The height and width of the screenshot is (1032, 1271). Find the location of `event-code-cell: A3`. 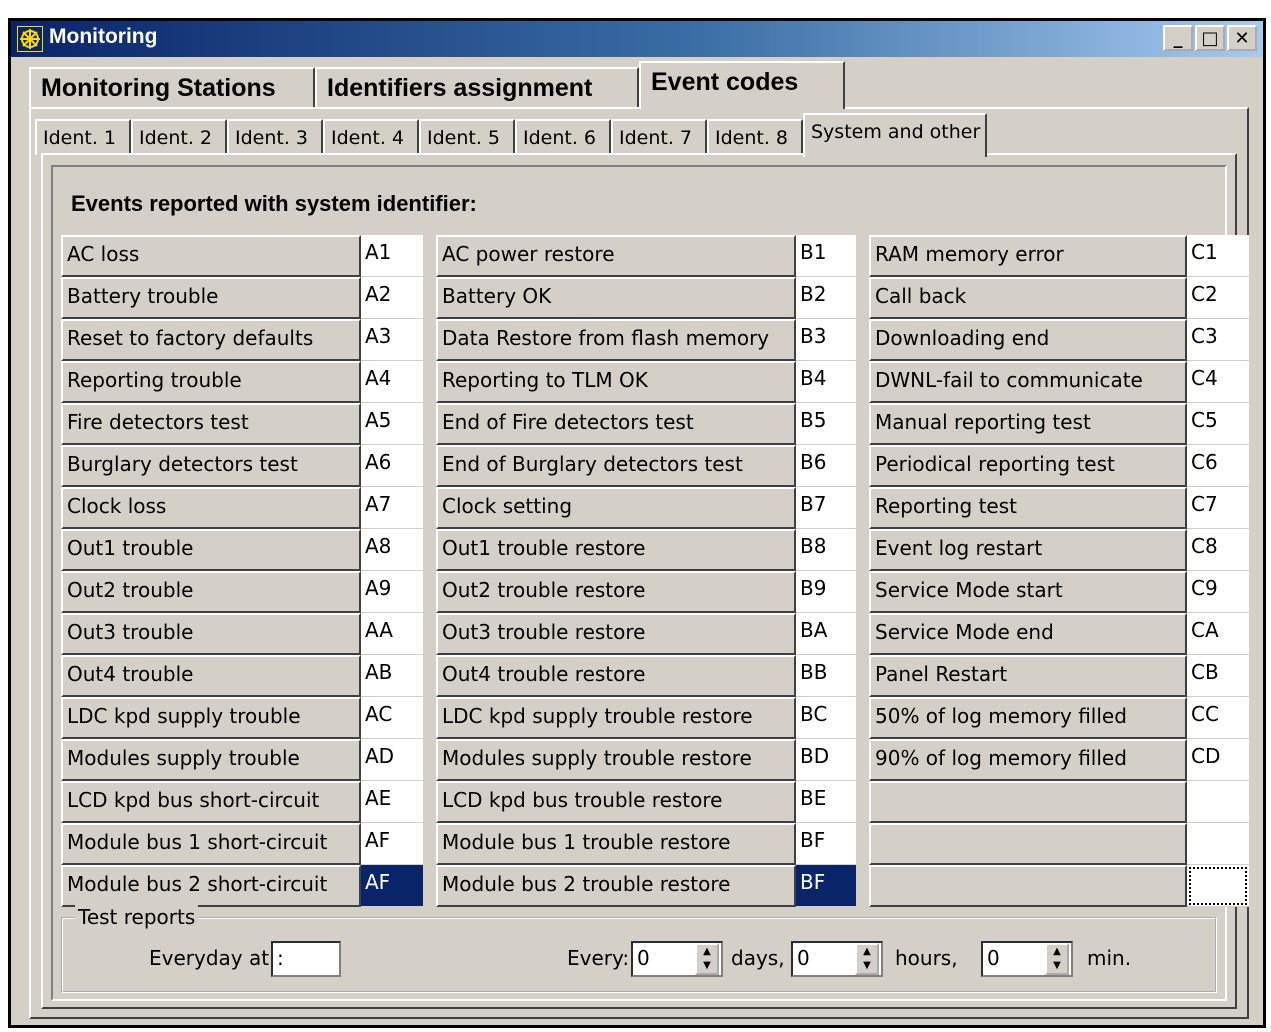

event-code-cell: A3 is located at coordinates (392, 340).